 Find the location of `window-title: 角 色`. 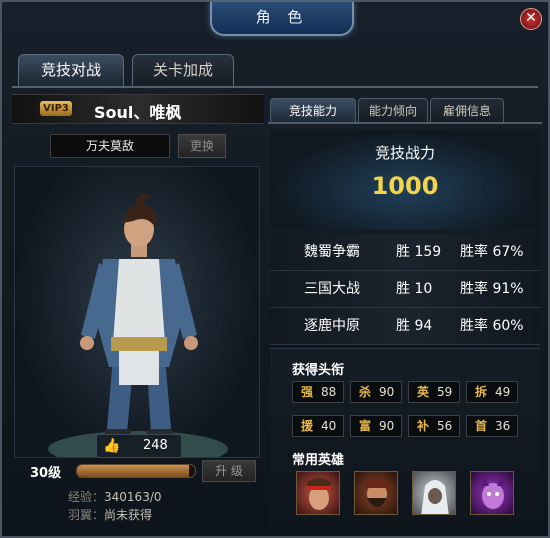

window-title: 角 色 is located at coordinates (282, 19).